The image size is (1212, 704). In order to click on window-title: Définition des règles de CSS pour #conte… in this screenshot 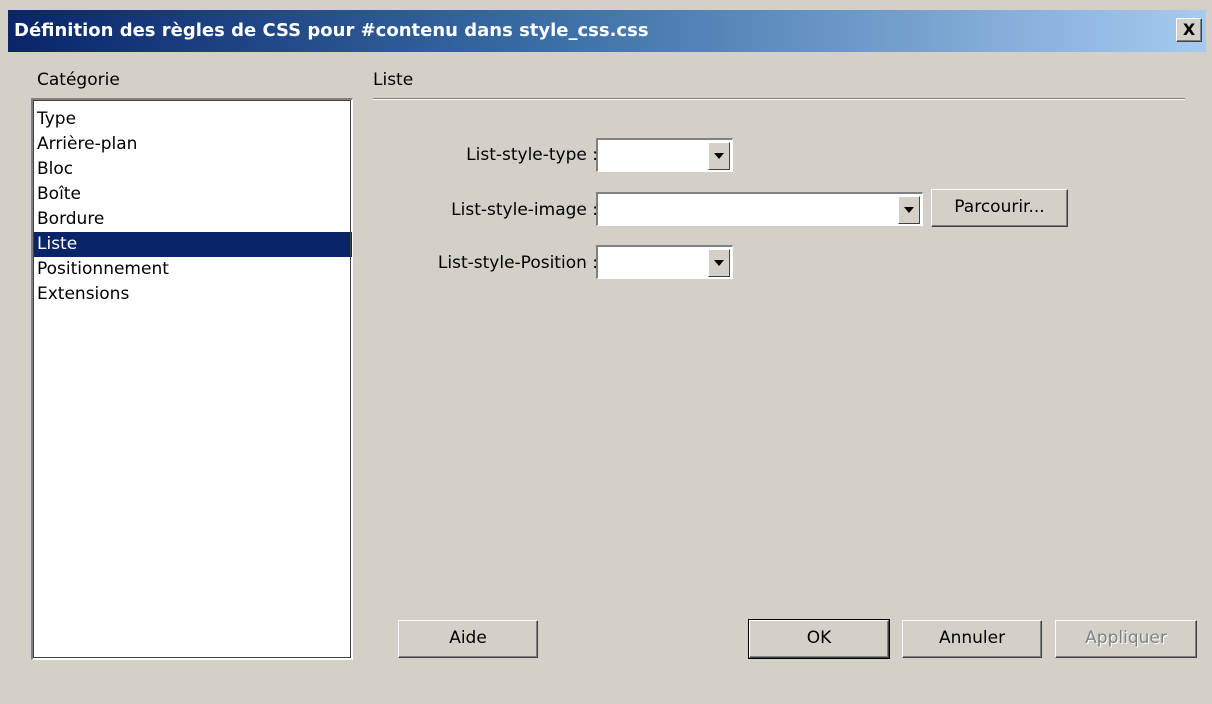, I will do `click(331, 30)`.